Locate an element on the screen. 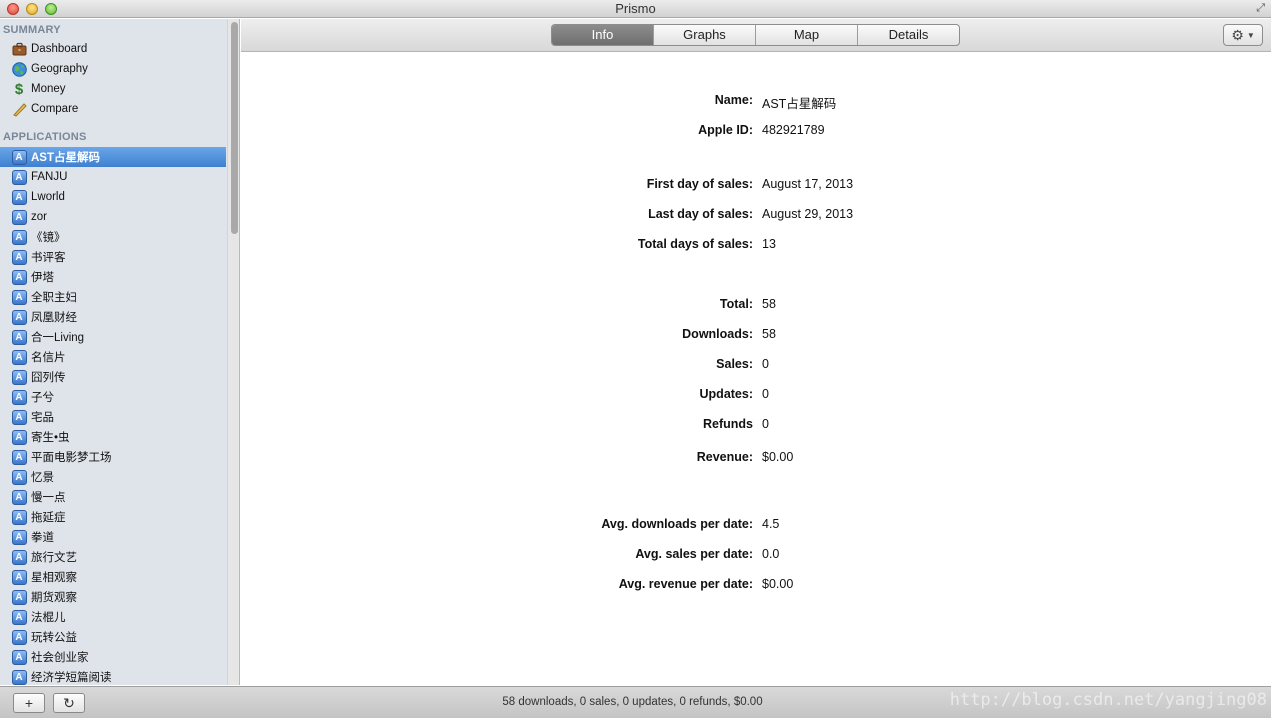  name-label: Name: is located at coordinates (733, 100).